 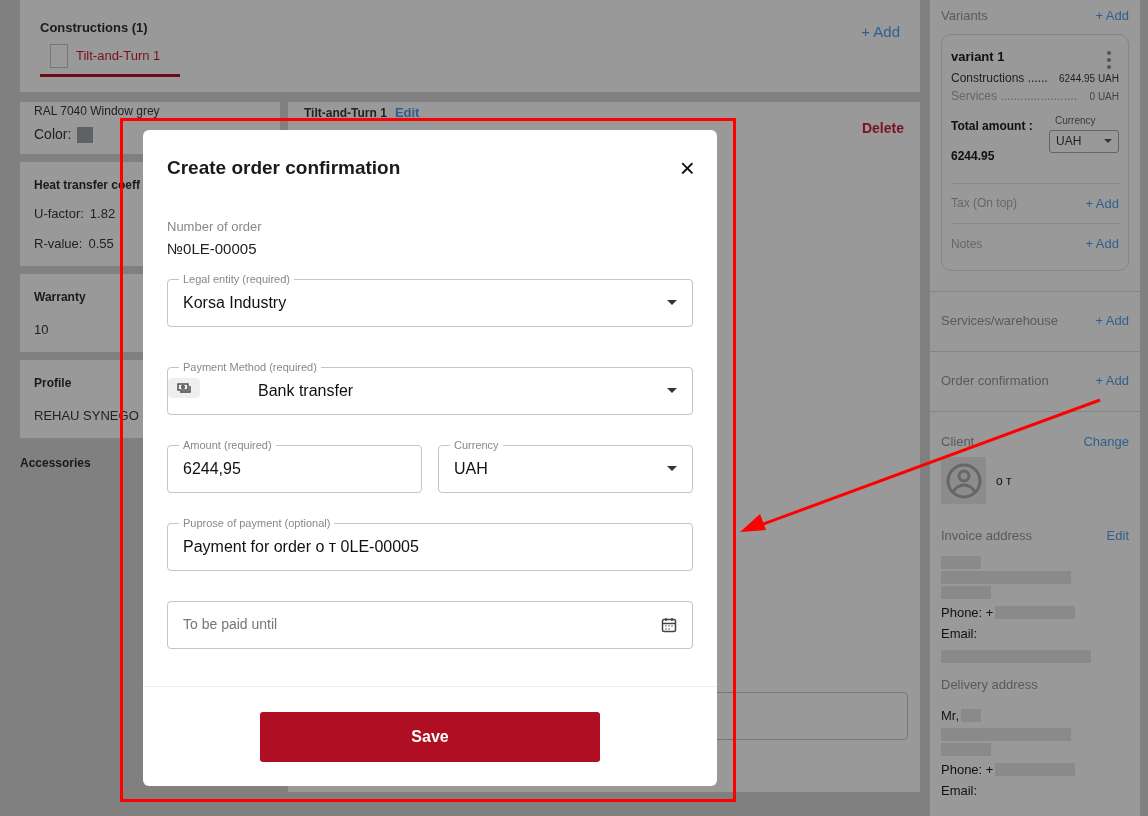 I want to click on section-label: Order confirmation, so click(x=995, y=381).